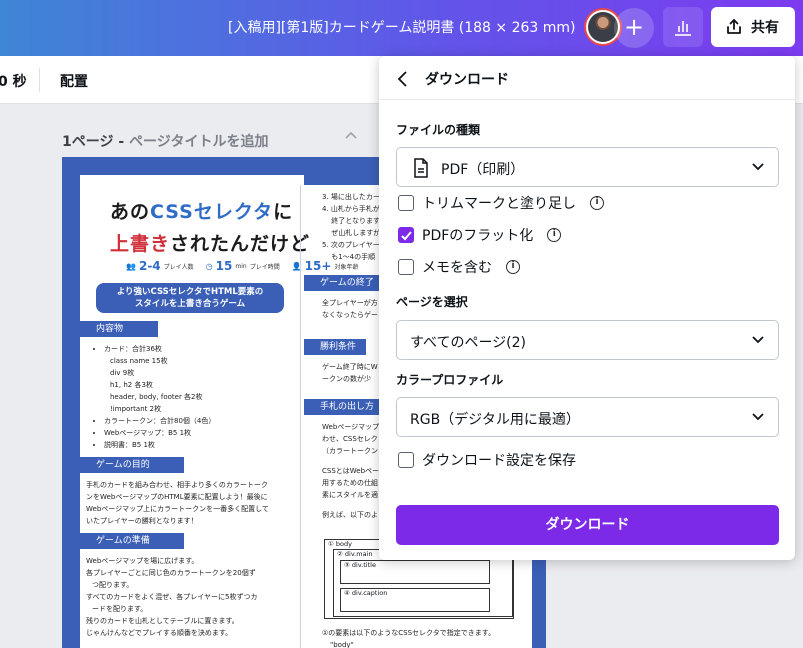  Describe the element at coordinates (351, 136) in the screenshot. I see `chevron-up-icon` at that location.